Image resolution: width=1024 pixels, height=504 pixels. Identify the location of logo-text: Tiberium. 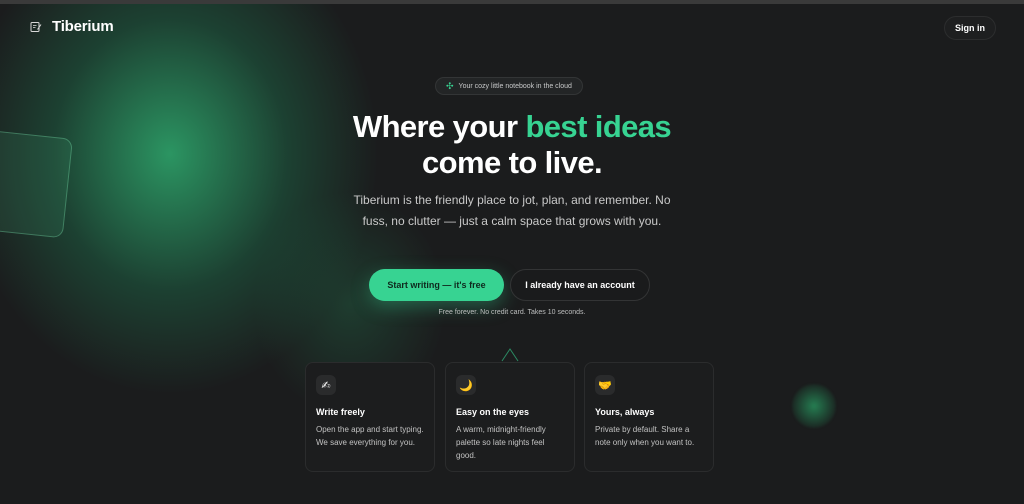
(83, 26).